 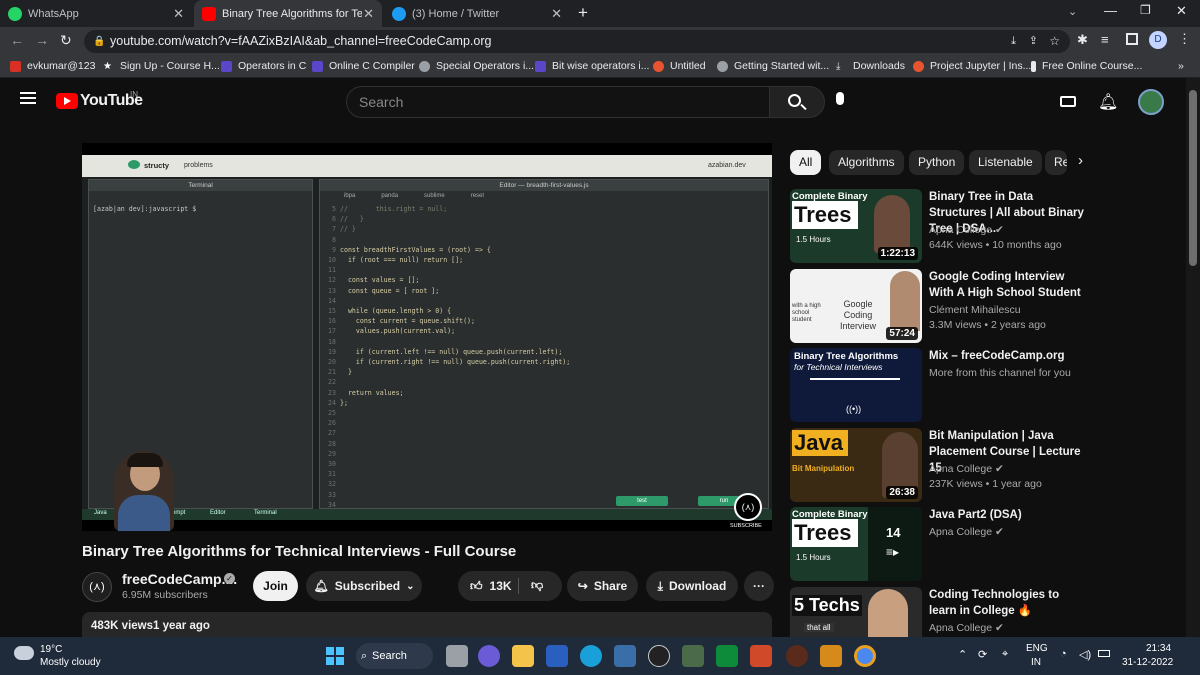 What do you see at coordinates (263, 66) in the screenshot?
I see `bookmark-item: Operators in C` at bounding box center [263, 66].